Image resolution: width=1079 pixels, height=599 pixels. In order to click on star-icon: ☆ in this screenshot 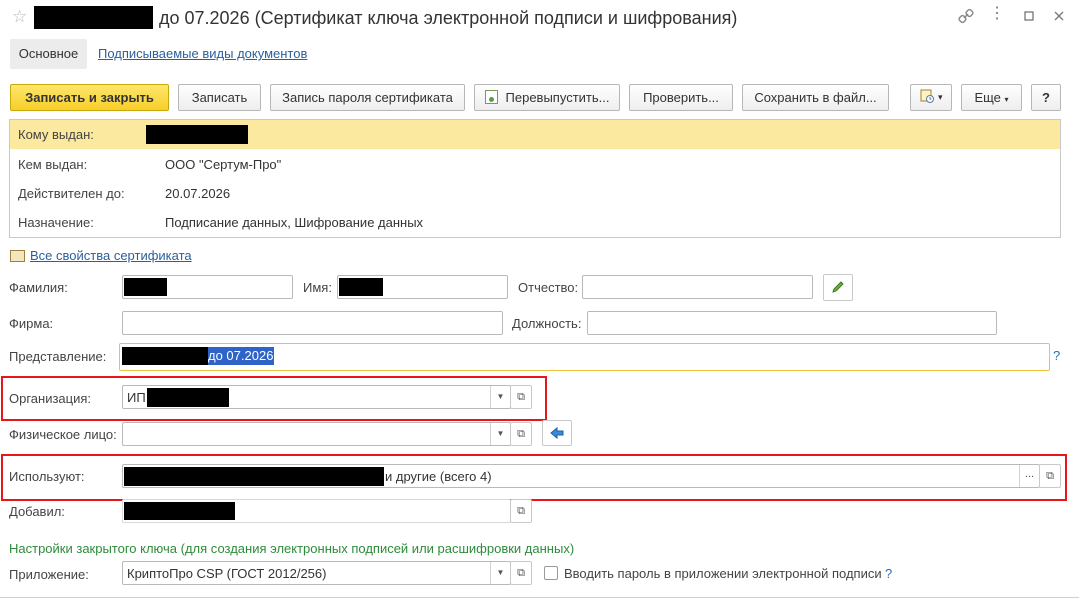, I will do `click(20, 17)`.